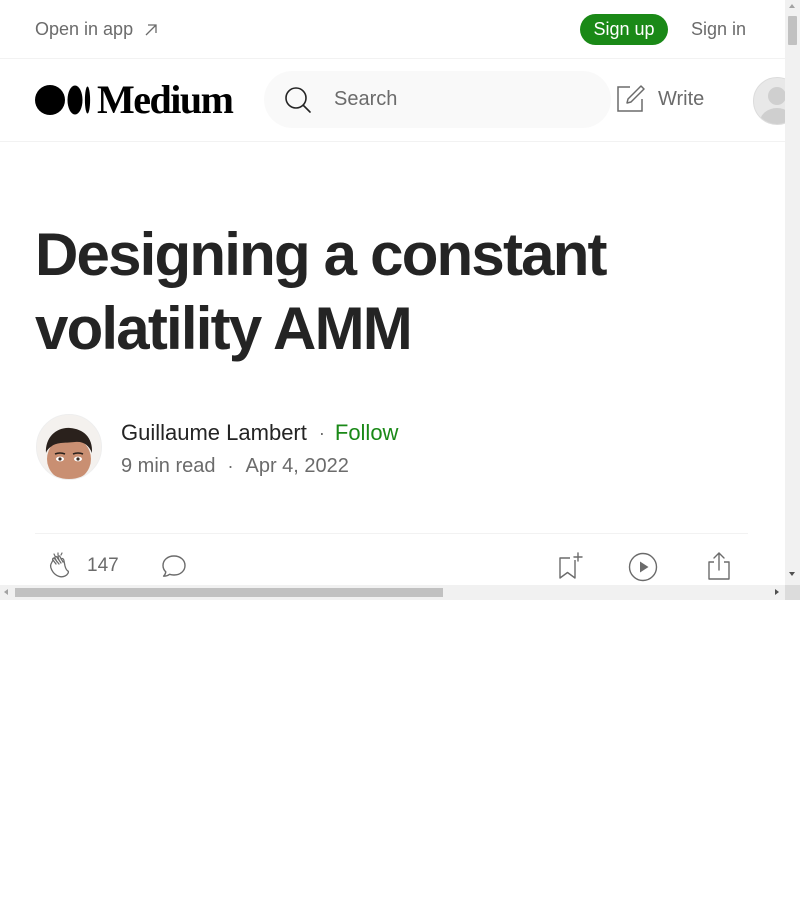 The width and height of the screenshot is (800, 900). What do you see at coordinates (165, 99) in the screenshot?
I see `medium-logo-text: Medium` at bounding box center [165, 99].